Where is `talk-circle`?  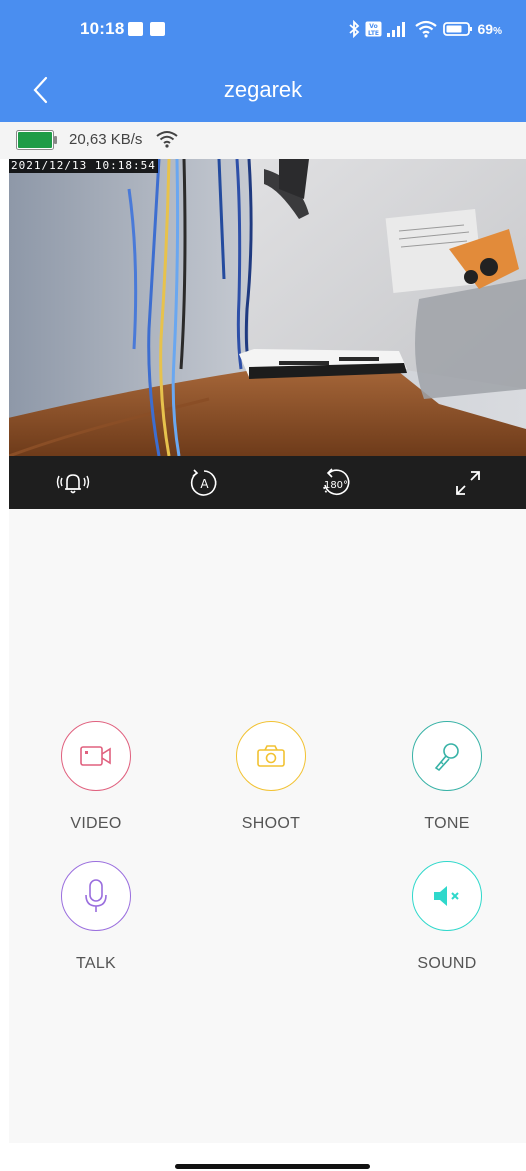 talk-circle is located at coordinates (96, 896).